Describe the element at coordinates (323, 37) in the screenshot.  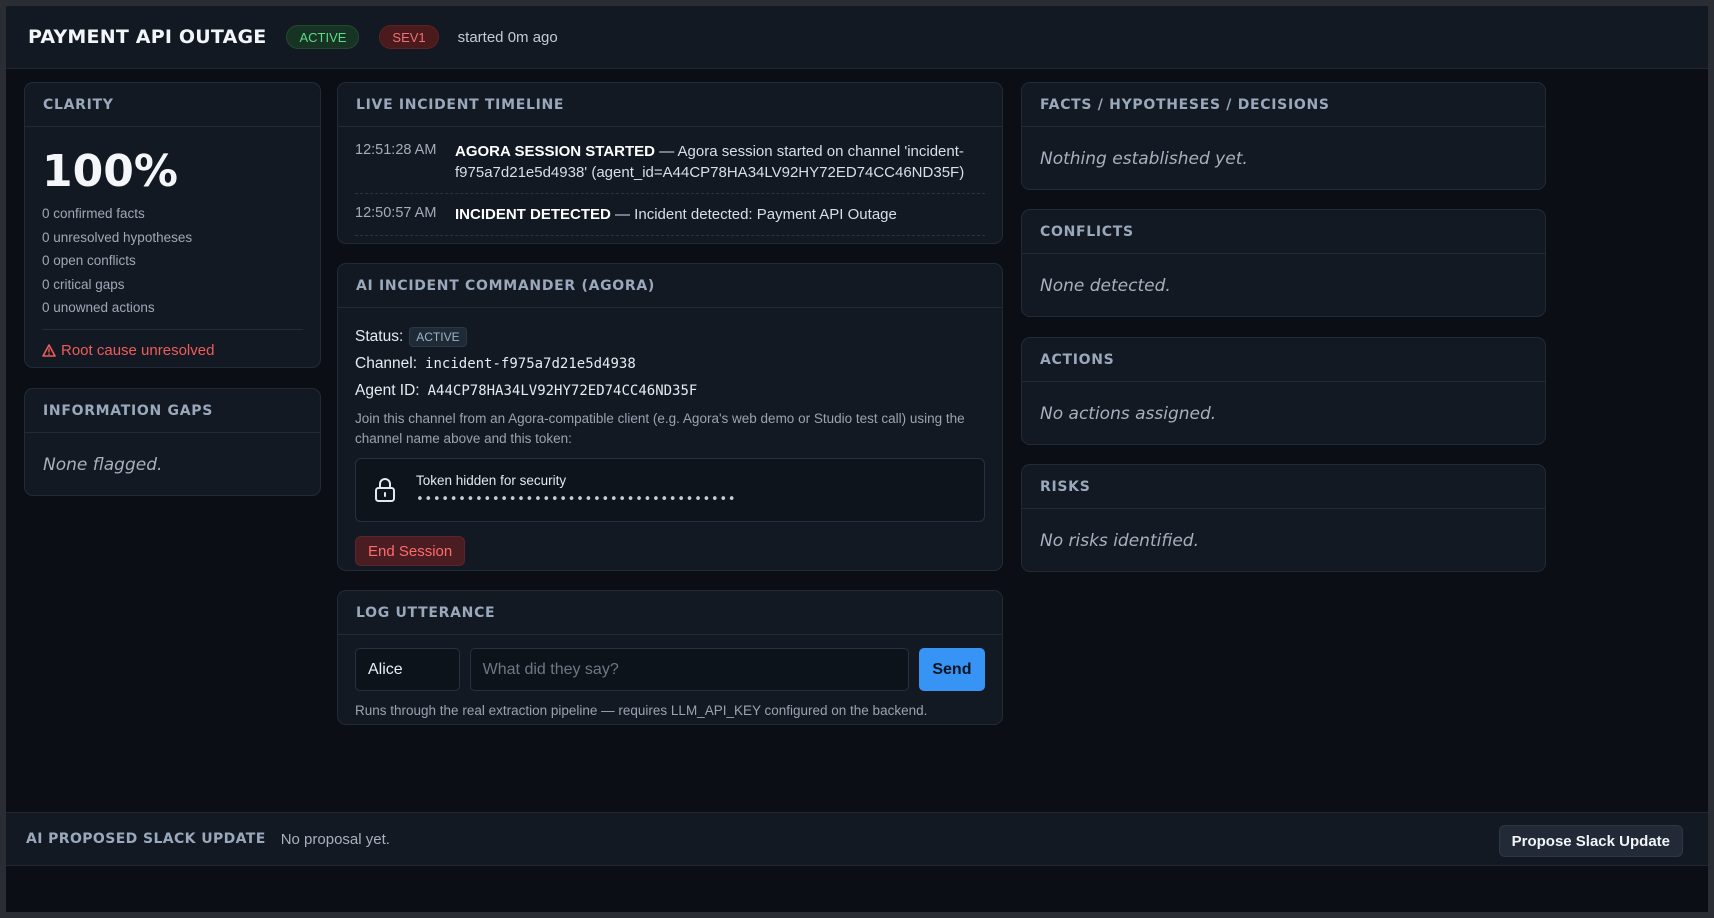
I see `status-badge: ACTIVE` at that location.